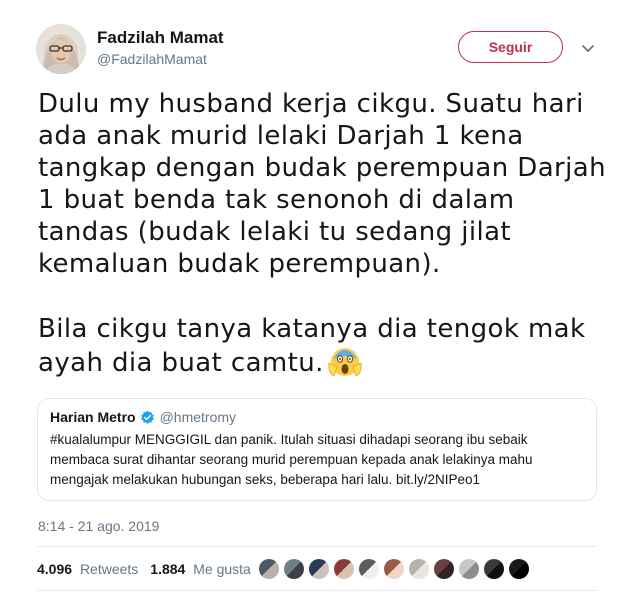 This screenshot has width=635, height=595. I want to click on quoted-author-handle: @hmetromy, so click(198, 417).